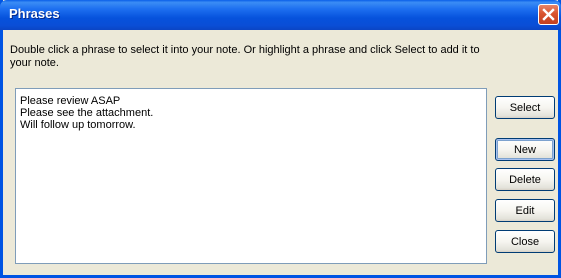 This screenshot has height=278, width=561. What do you see at coordinates (251, 125) in the screenshot?
I see `list-item: Will follow up tomorrow.` at bounding box center [251, 125].